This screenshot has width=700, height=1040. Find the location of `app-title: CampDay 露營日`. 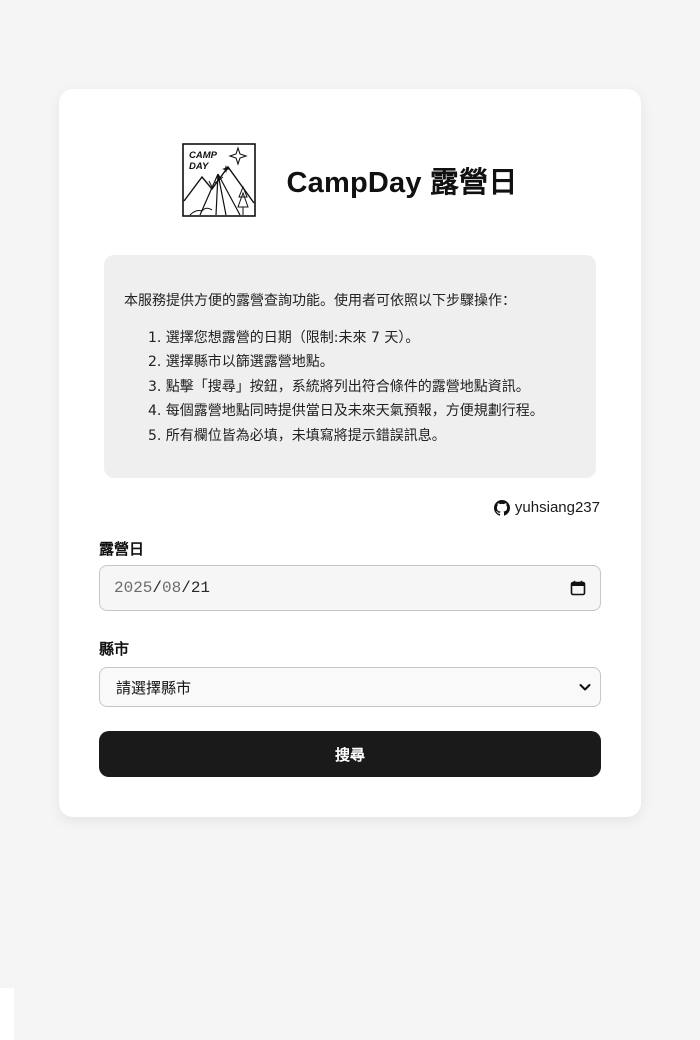

app-title: CampDay 露營日 is located at coordinates (402, 183).